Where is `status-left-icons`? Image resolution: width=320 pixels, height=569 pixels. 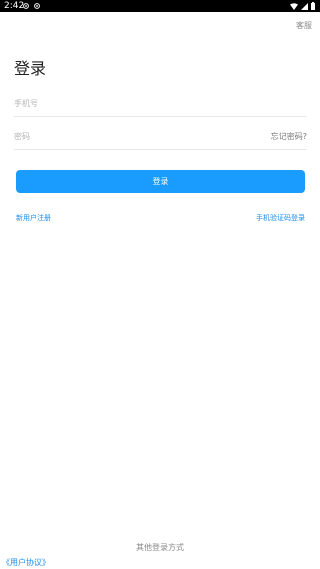
status-left-icons is located at coordinates (31, 6).